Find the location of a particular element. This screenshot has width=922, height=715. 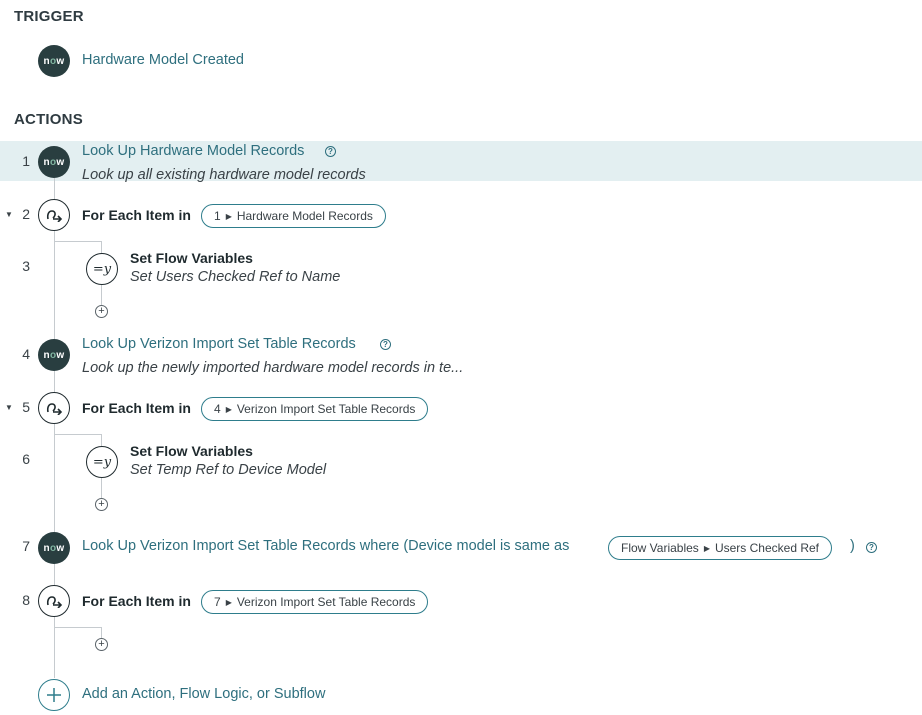

step-4-title: Look Up Verizon Import Set Table Records is located at coordinates (219, 344).